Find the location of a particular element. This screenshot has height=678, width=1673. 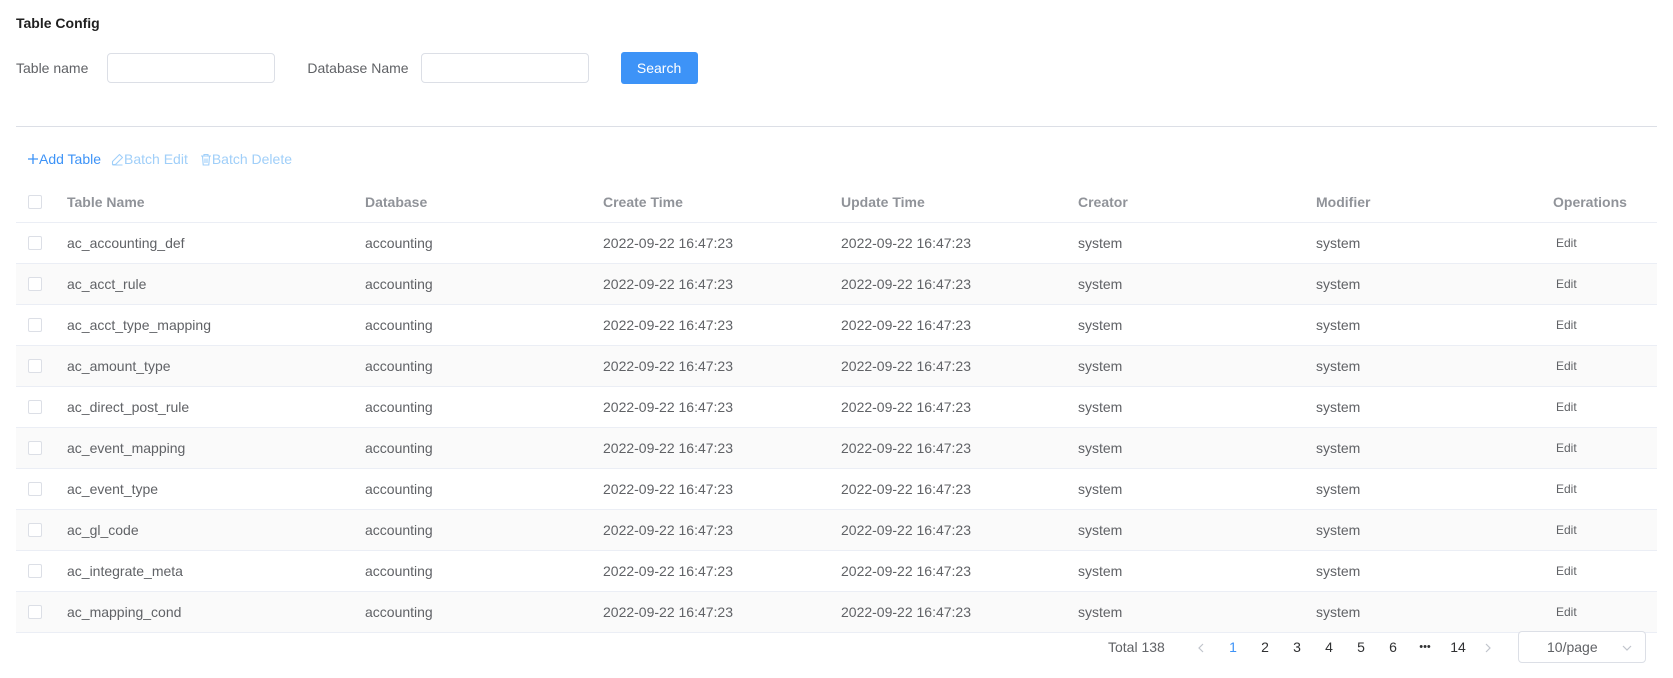

search-button: Search is located at coordinates (659, 68).